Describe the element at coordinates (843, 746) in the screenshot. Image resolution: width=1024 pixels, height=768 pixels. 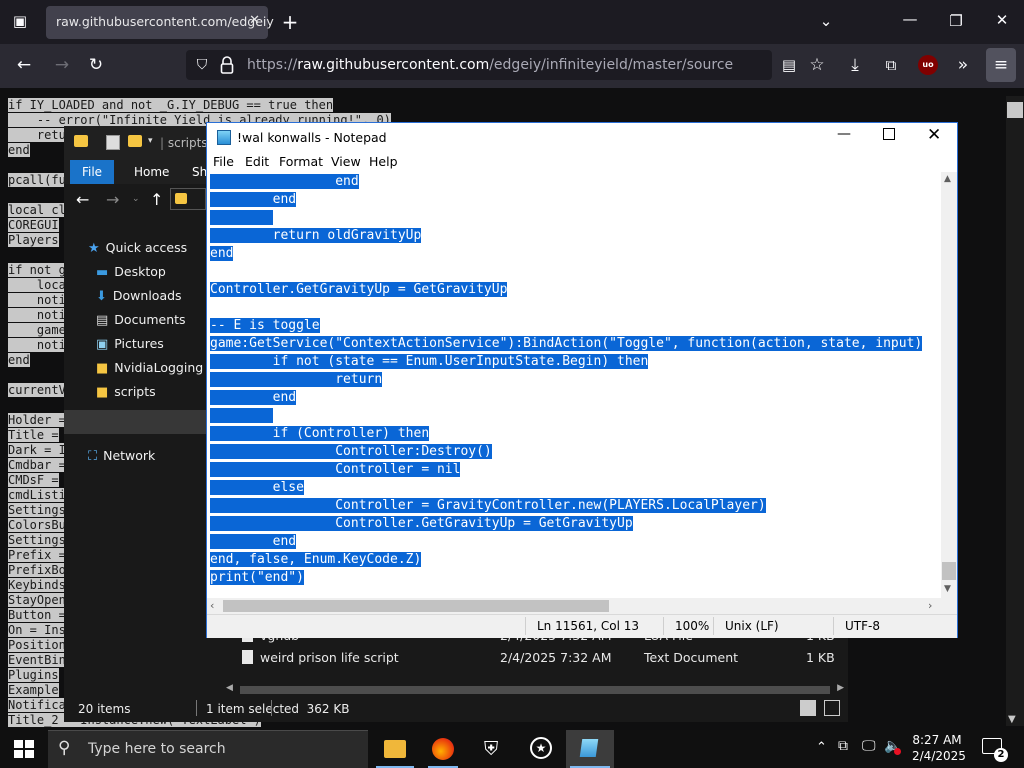
I see `tray-app-icon: ⧉` at that location.